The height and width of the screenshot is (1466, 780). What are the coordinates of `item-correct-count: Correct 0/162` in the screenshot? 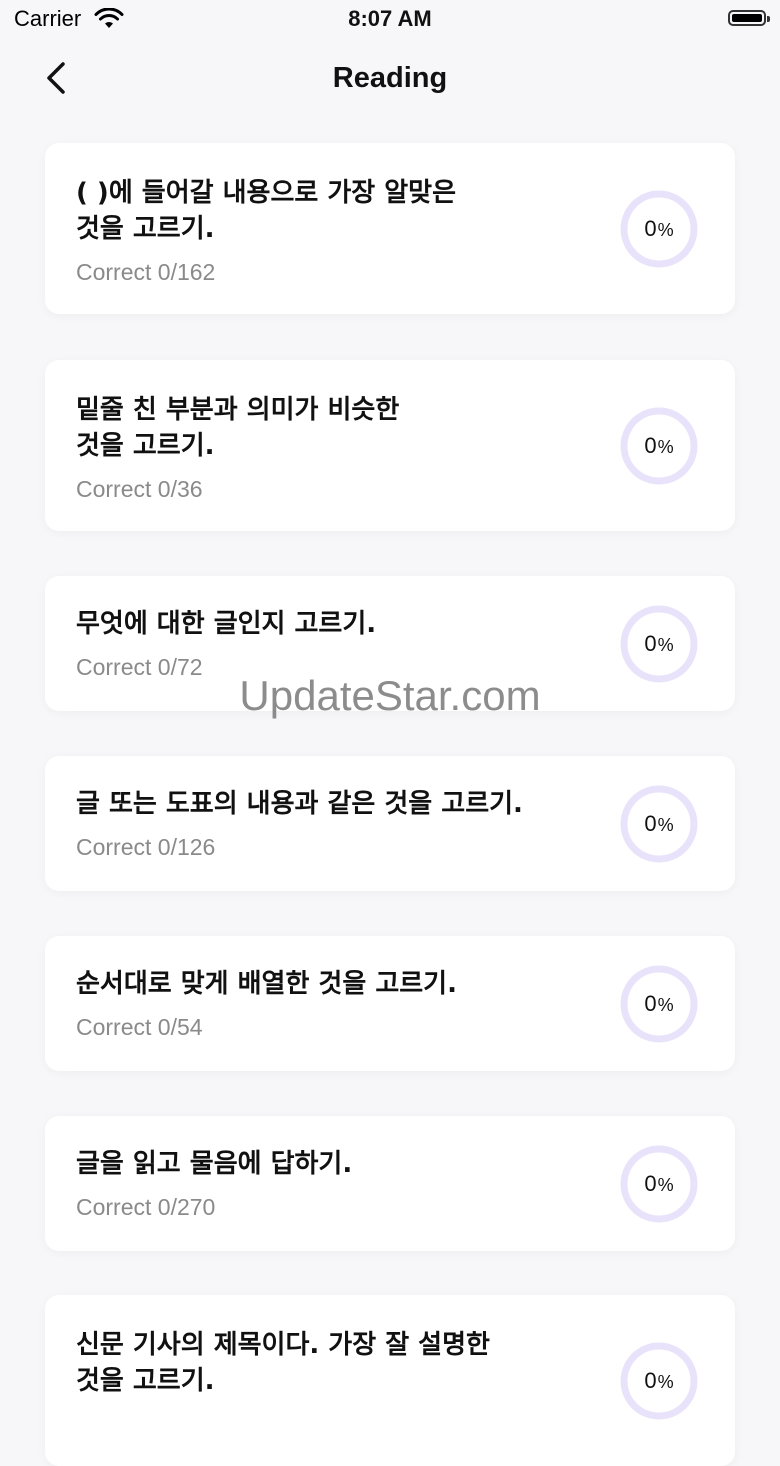 It's located at (146, 272).